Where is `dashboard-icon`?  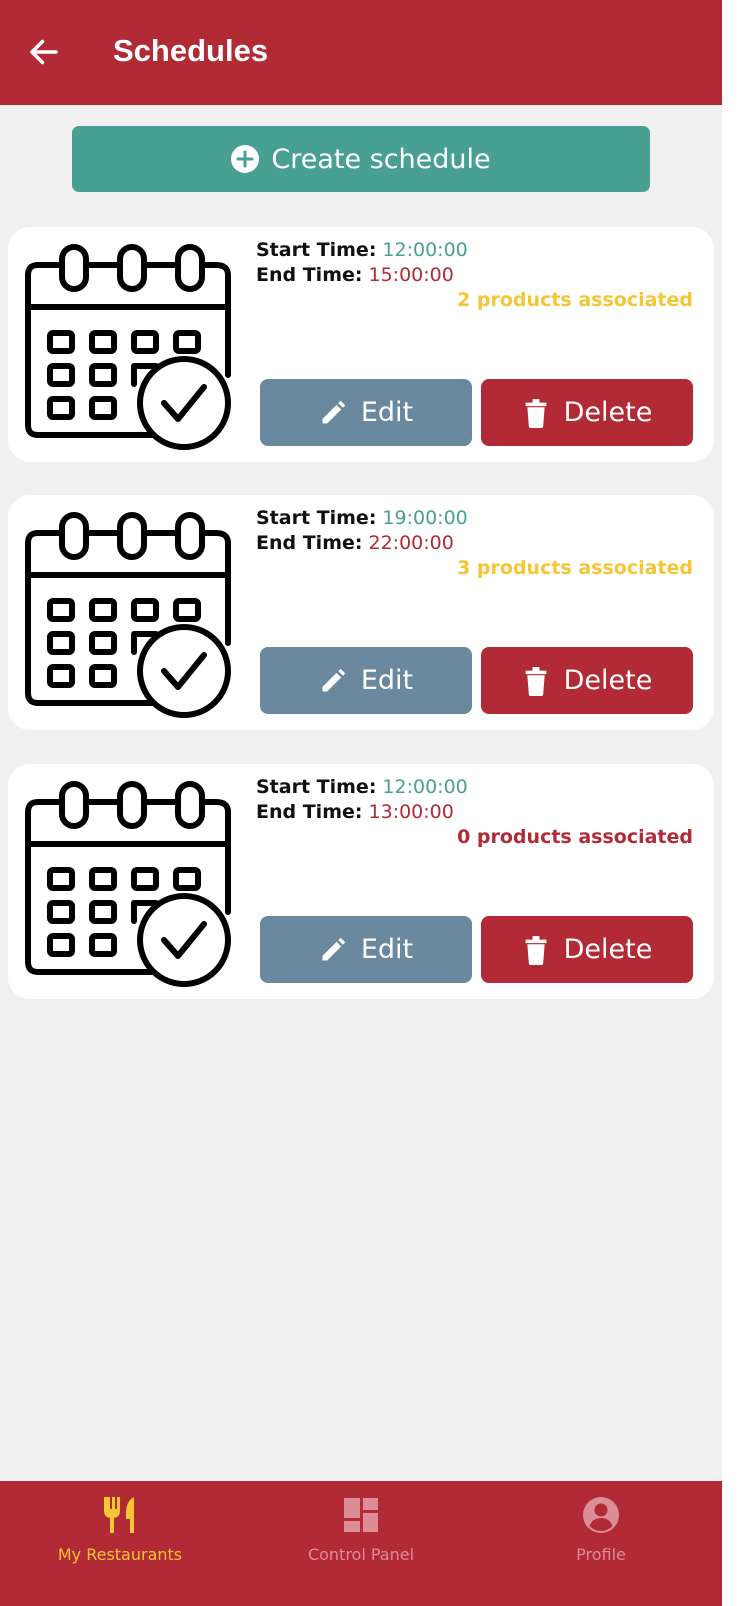
dashboard-icon is located at coordinates (361, 1515).